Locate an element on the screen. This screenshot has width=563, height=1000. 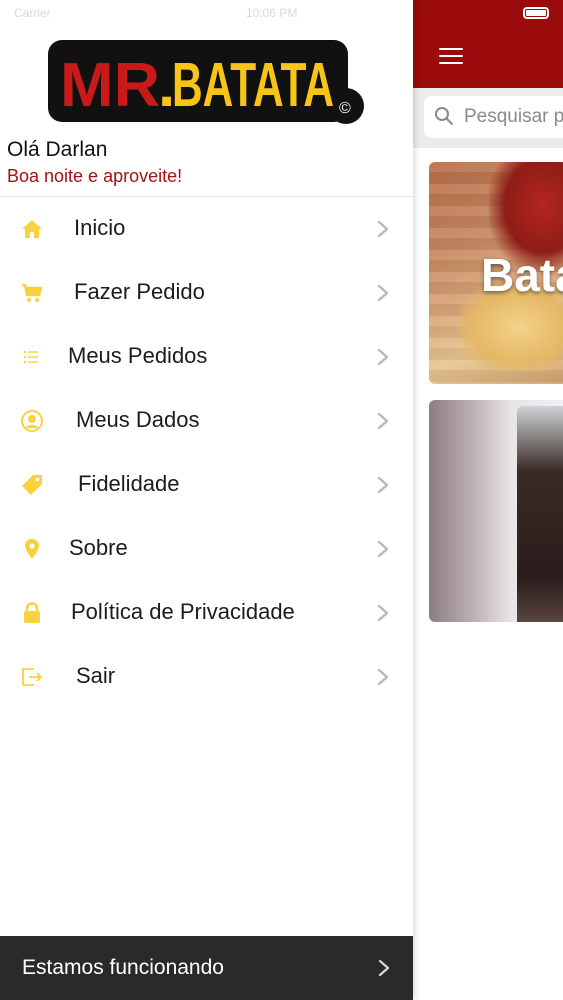
status-carrier: Carrier is located at coordinates (32, 13).